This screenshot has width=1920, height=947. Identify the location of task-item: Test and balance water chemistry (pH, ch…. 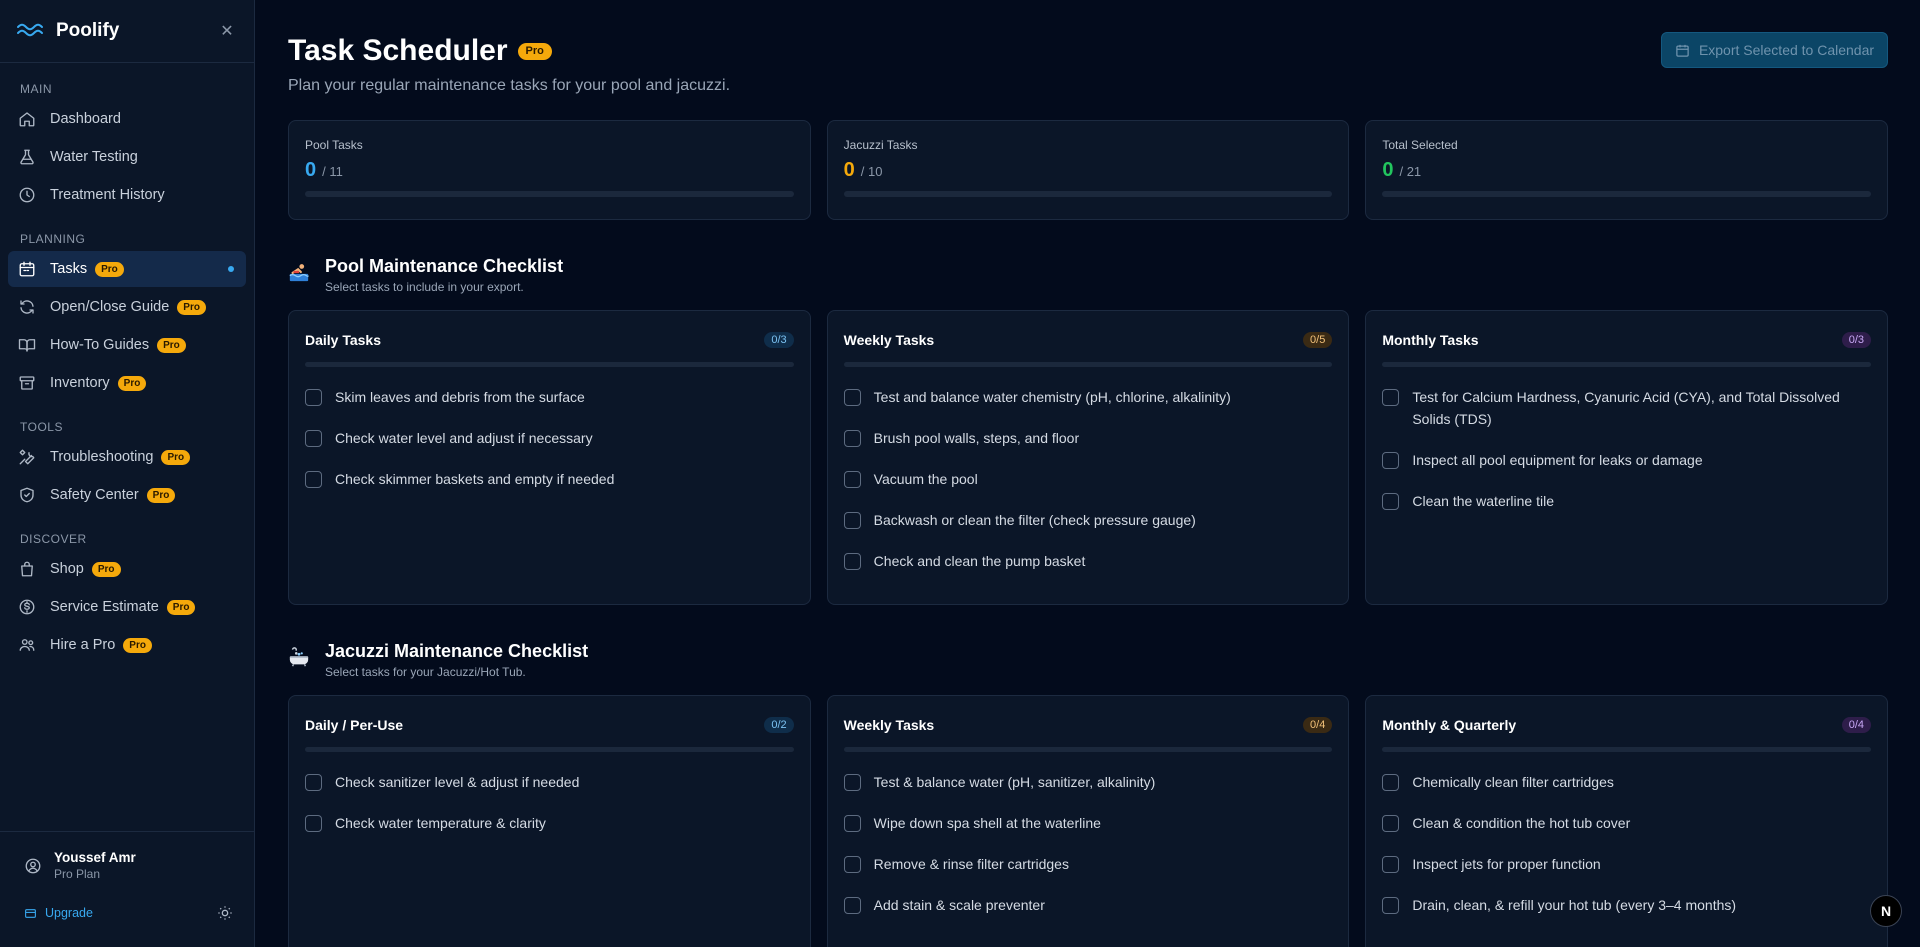
(1088, 398).